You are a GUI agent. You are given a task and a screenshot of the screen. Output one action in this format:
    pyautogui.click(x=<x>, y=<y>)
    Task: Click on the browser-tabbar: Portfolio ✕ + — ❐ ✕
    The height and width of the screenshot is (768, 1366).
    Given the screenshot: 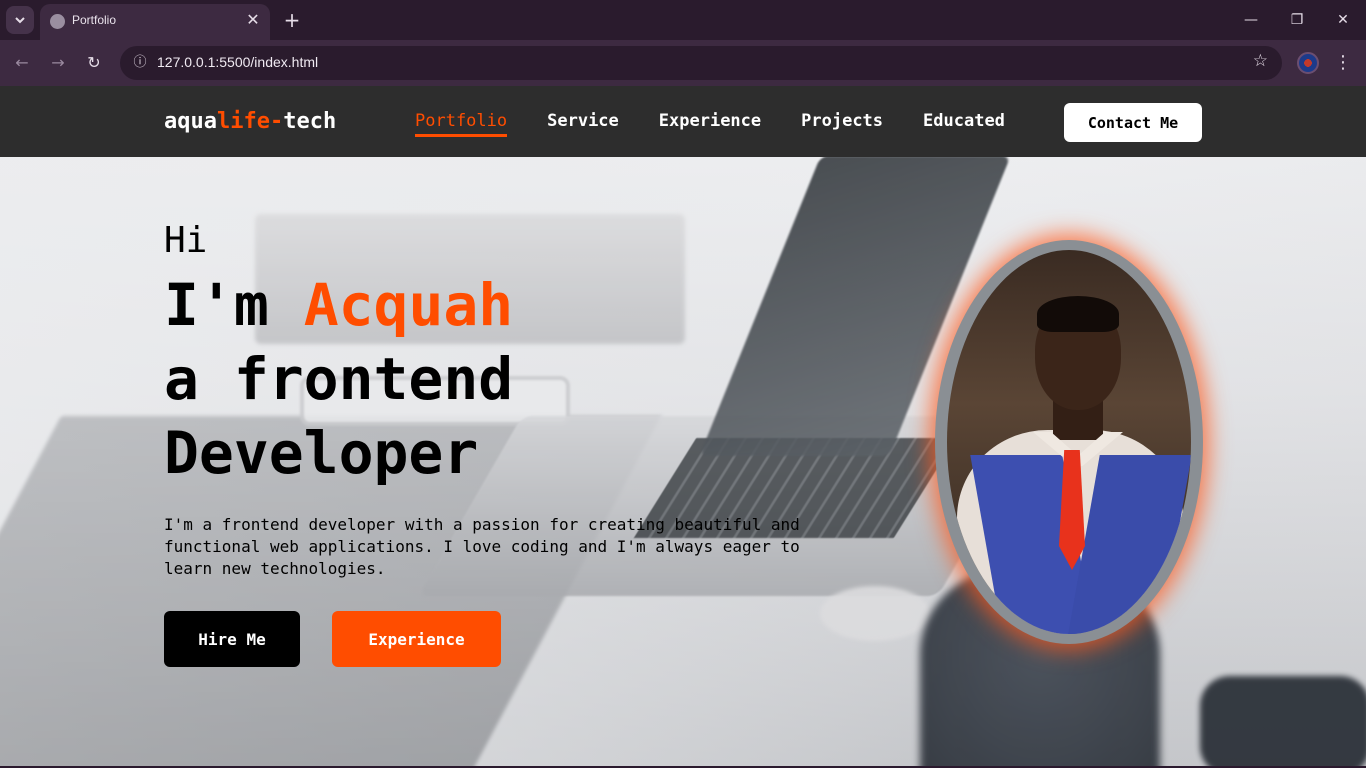 What is the action you would take?
    pyautogui.click(x=683, y=20)
    